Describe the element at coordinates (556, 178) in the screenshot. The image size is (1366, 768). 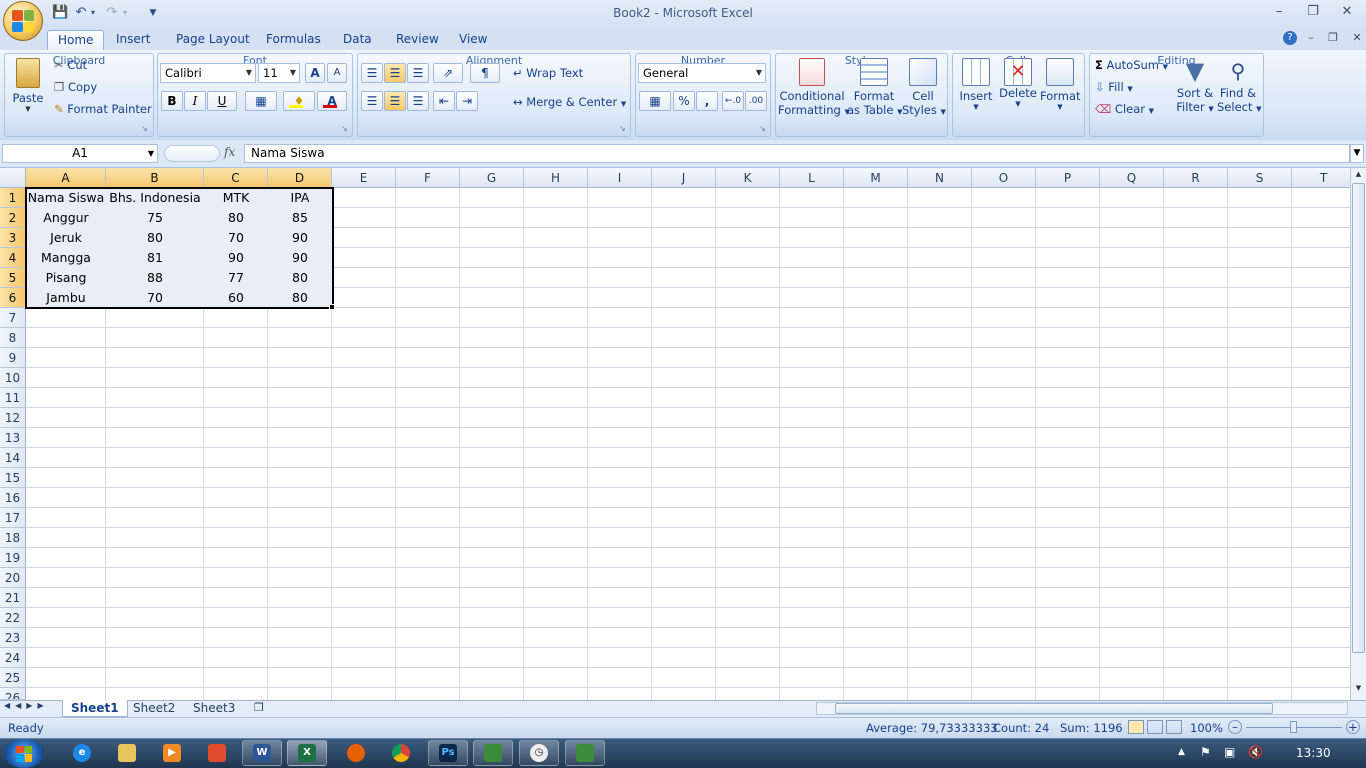
I see `column-header-h: H` at that location.